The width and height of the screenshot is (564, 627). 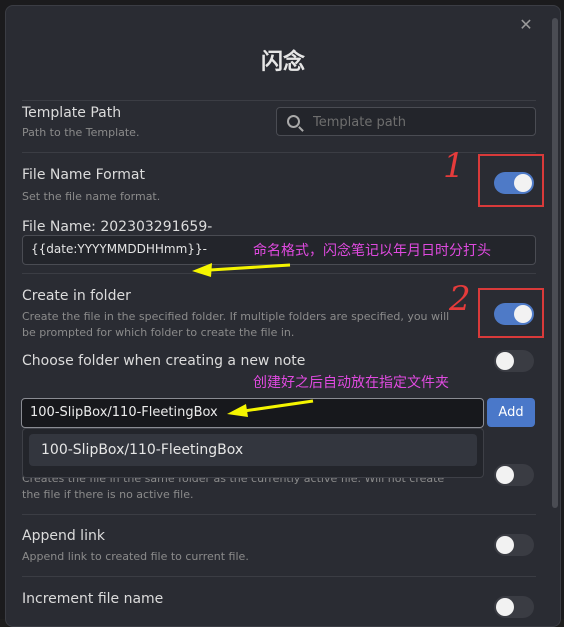 I want to click on arrow-format, so click(x=241, y=270).